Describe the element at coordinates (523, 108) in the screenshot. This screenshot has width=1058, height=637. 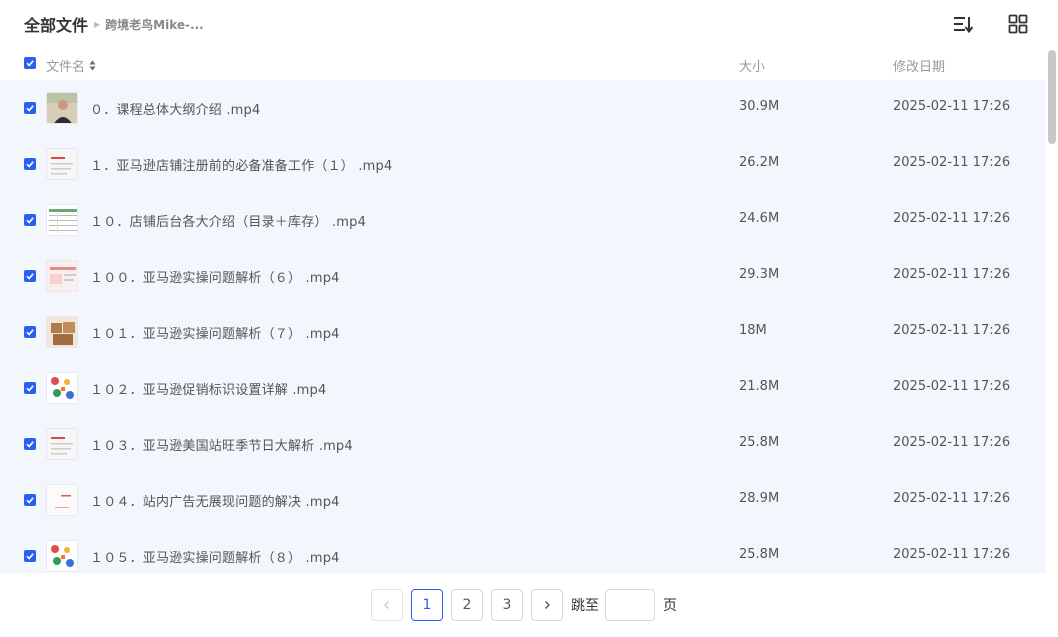
I see `table-row: ０．课程总体大纲介绍 .mp4 30.9M 2025-02-11 17:26` at that location.